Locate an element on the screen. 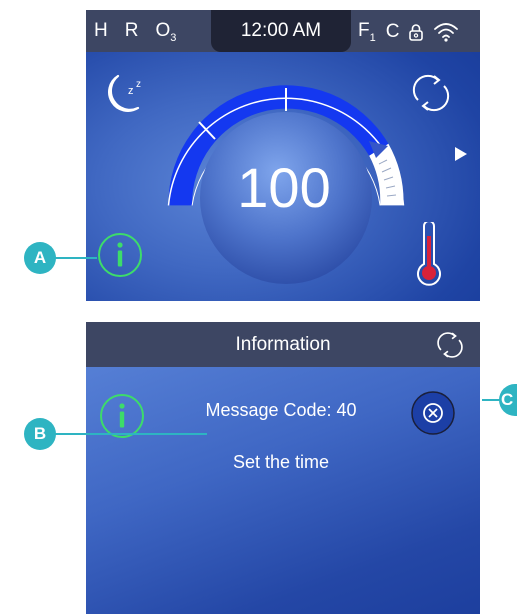 The image size is (517, 614). clock-display: 12:00 AM is located at coordinates (281, 31).